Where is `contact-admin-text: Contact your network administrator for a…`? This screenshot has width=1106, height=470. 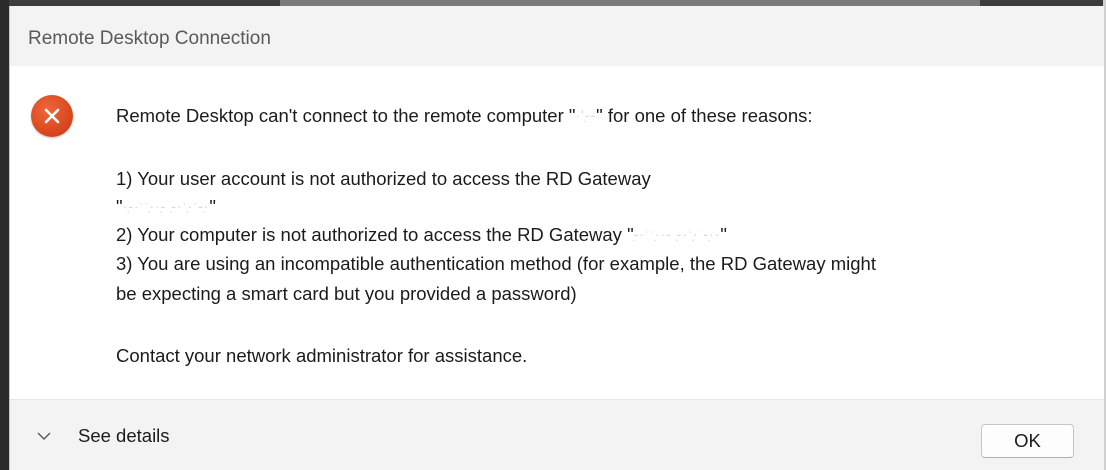
contact-admin-text: Contact your network administrator for a… is located at coordinates (322, 355).